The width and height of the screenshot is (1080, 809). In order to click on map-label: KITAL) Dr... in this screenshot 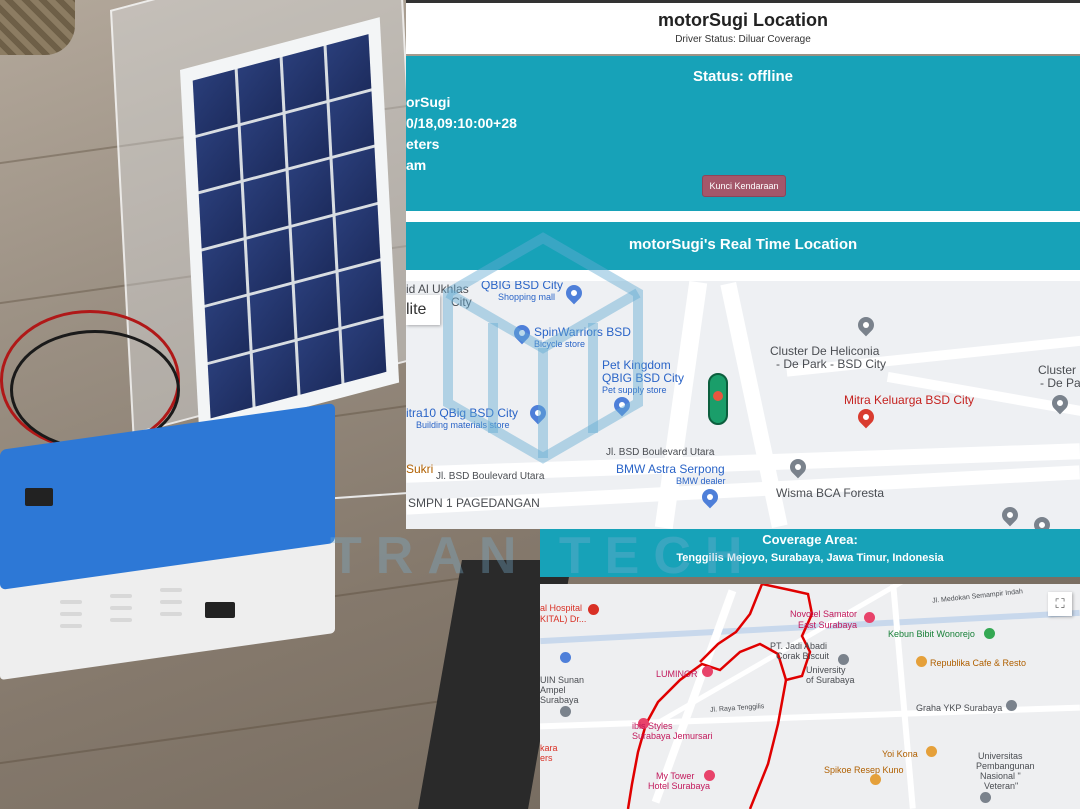, I will do `click(563, 619)`.